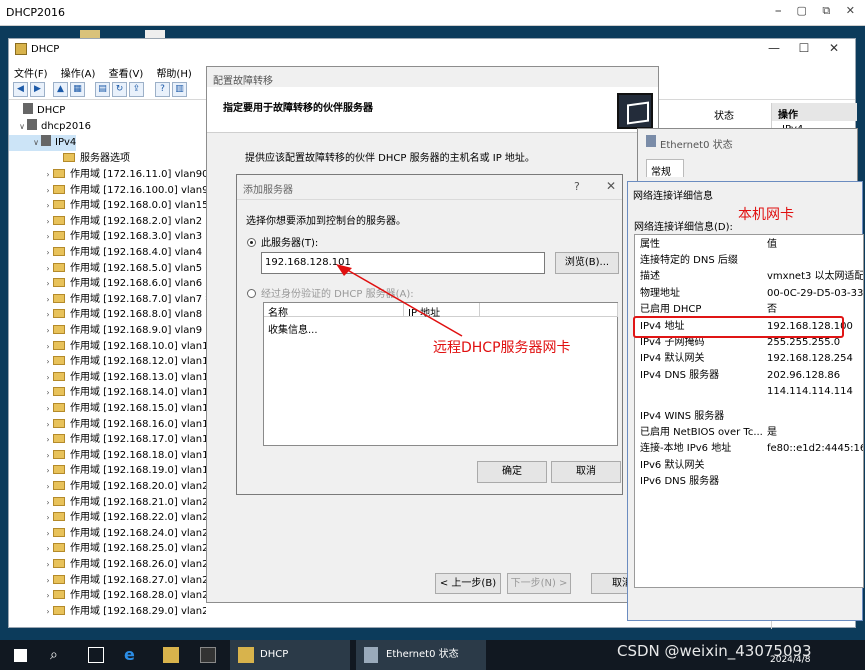 The image size is (865, 670). I want to click on maximize-icon: ☐, so click(804, 48).